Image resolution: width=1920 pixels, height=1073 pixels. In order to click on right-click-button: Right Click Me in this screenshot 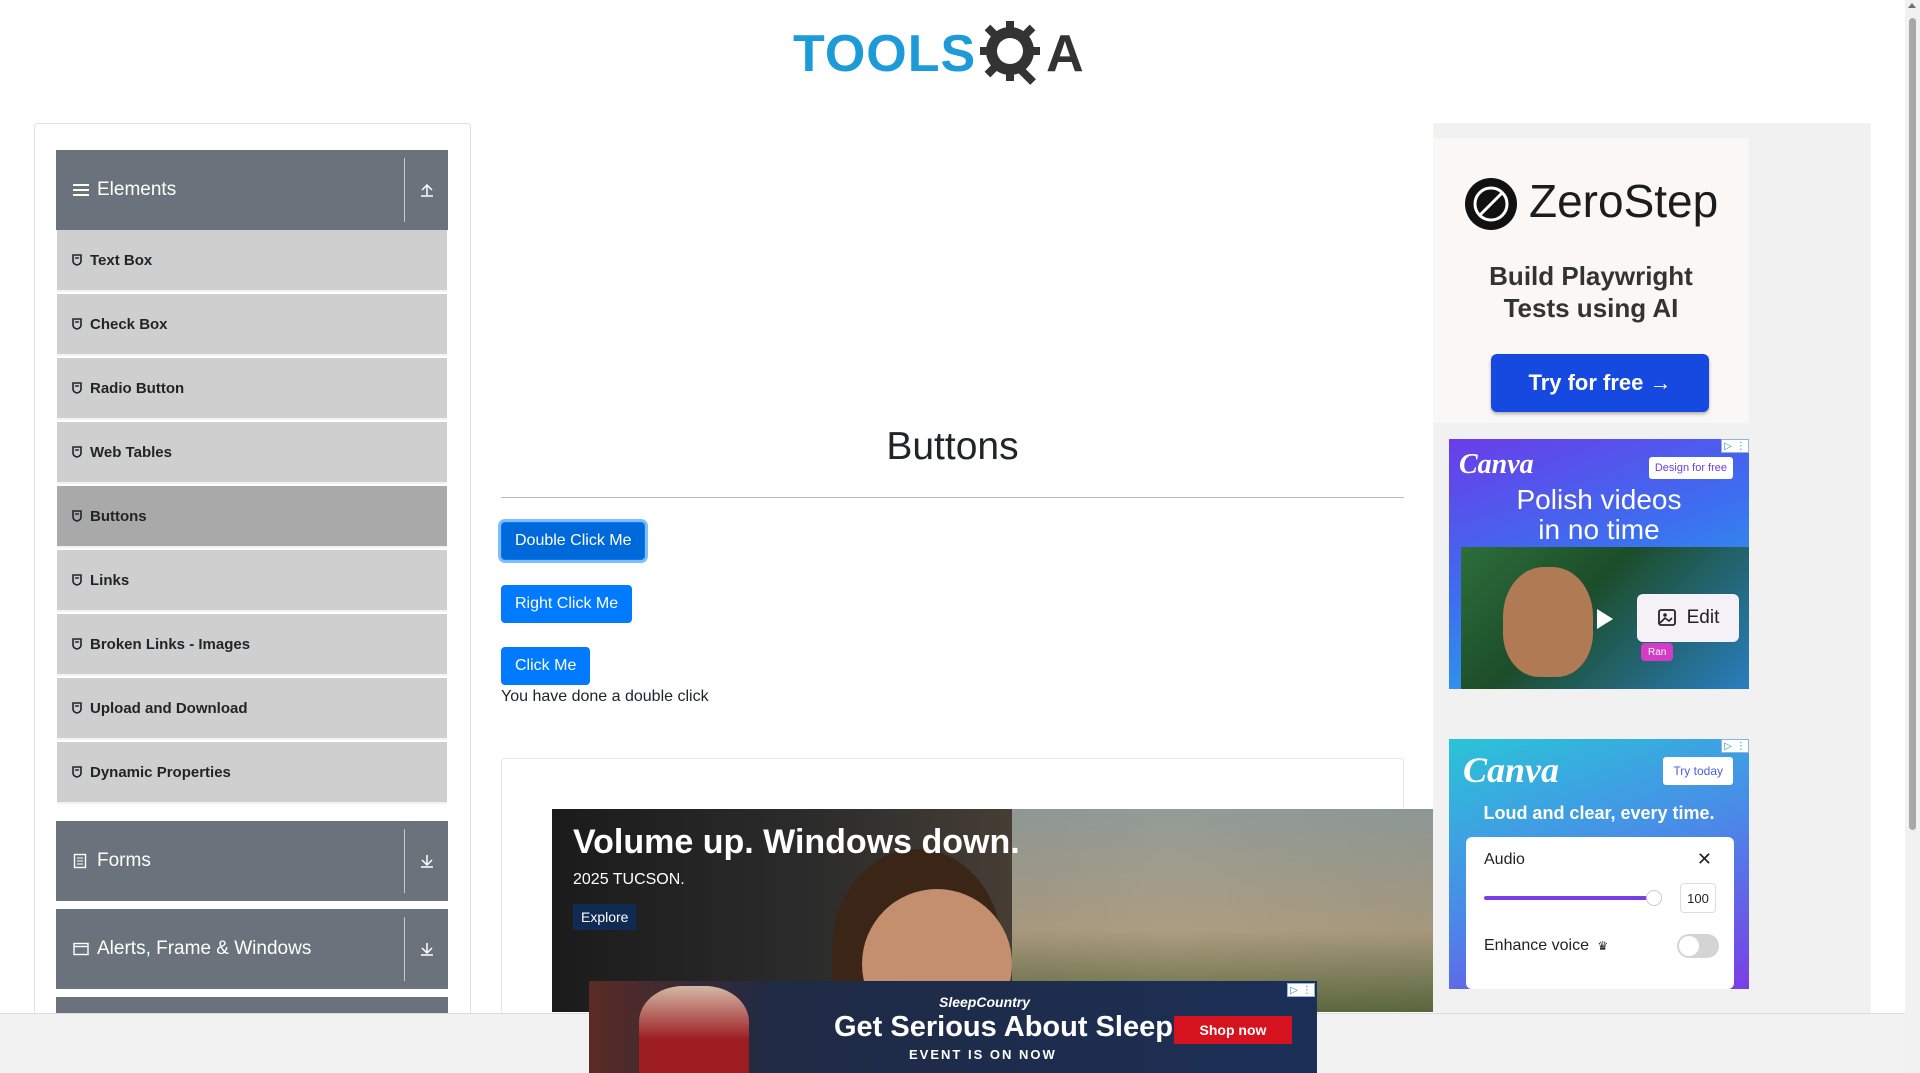, I will do `click(567, 604)`.